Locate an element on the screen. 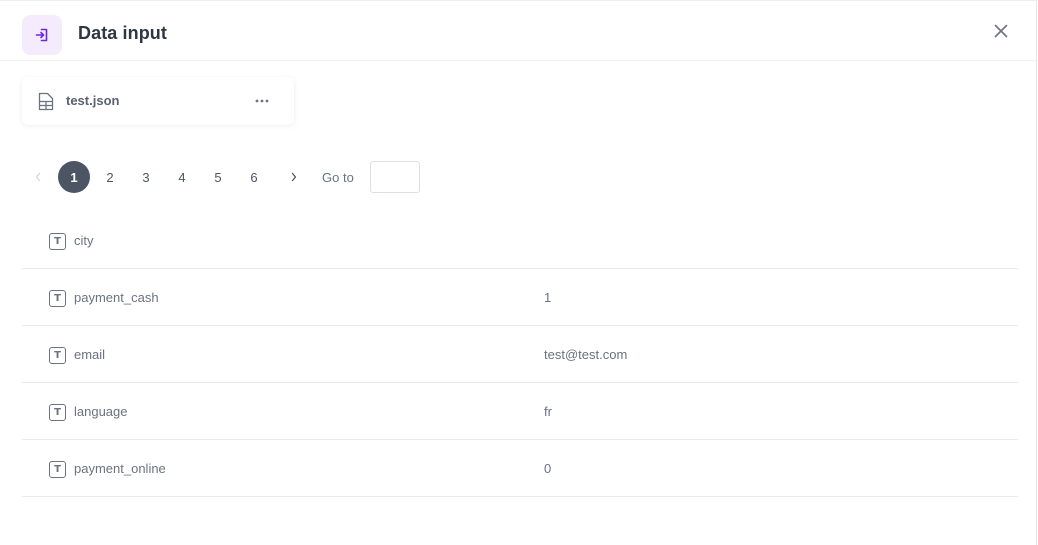  page-1: 1 is located at coordinates (74, 177).